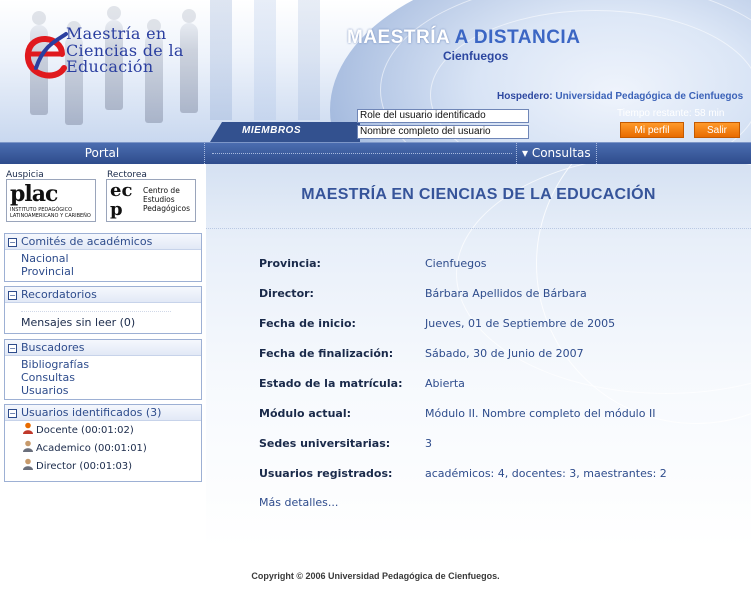 The height and width of the screenshot is (589, 751). I want to click on logo-text: Maestría en Ciencias de la Educación, so click(125, 50).